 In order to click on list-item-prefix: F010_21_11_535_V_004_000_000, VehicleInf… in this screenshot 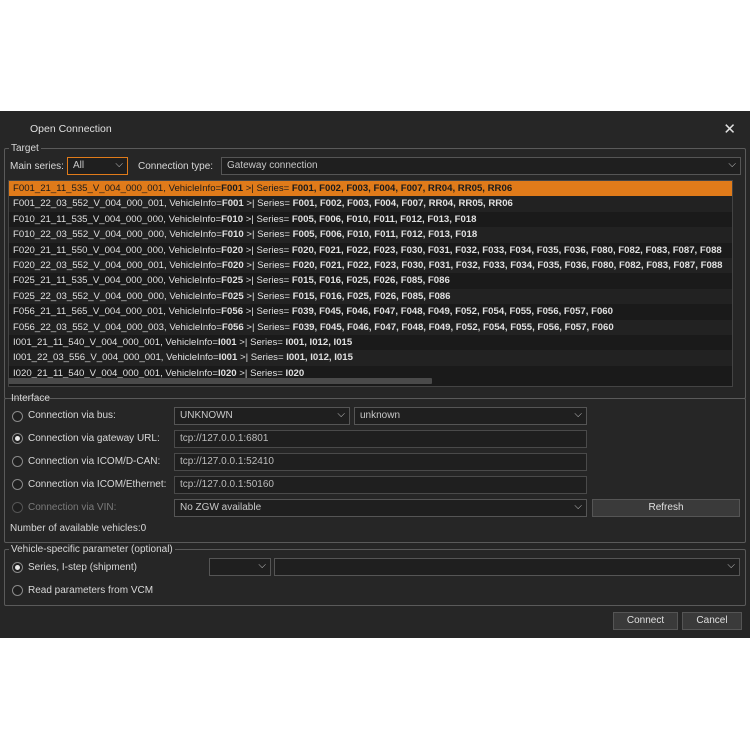, I will do `click(117, 219)`.